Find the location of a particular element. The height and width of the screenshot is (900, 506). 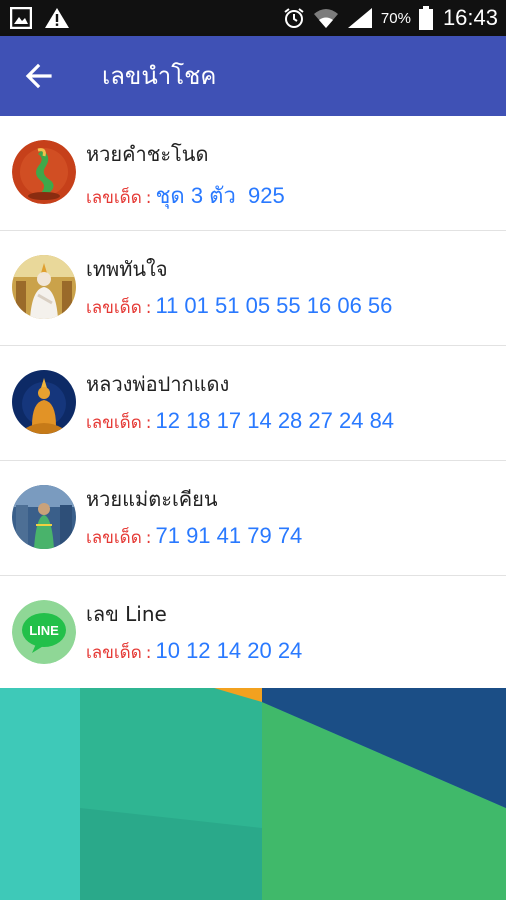

item-detail: เลขเด็ด:11 01 51 05 55 16 06 56 is located at coordinates (239, 307).